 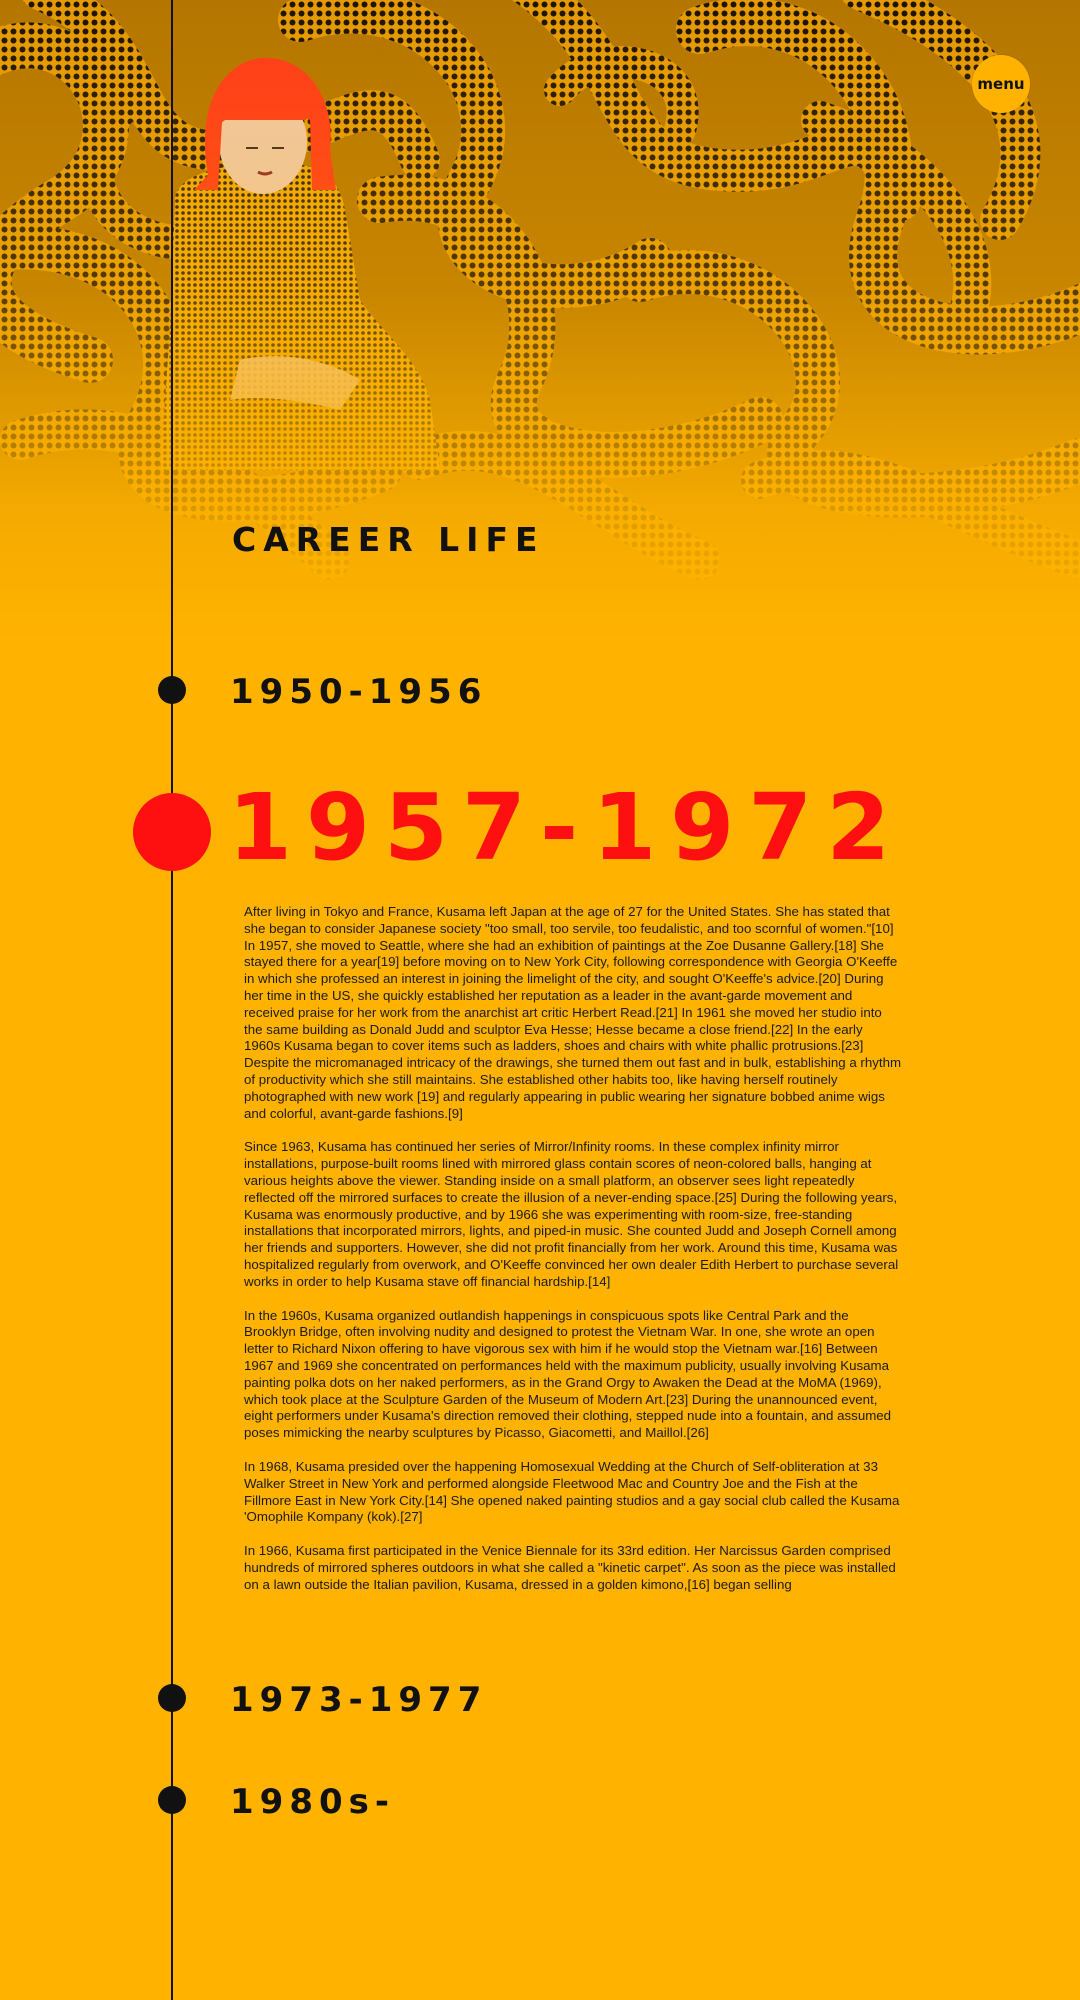 What do you see at coordinates (540, 697) in the screenshot?
I see `timeline-era-1950-1956: 1950-1956` at bounding box center [540, 697].